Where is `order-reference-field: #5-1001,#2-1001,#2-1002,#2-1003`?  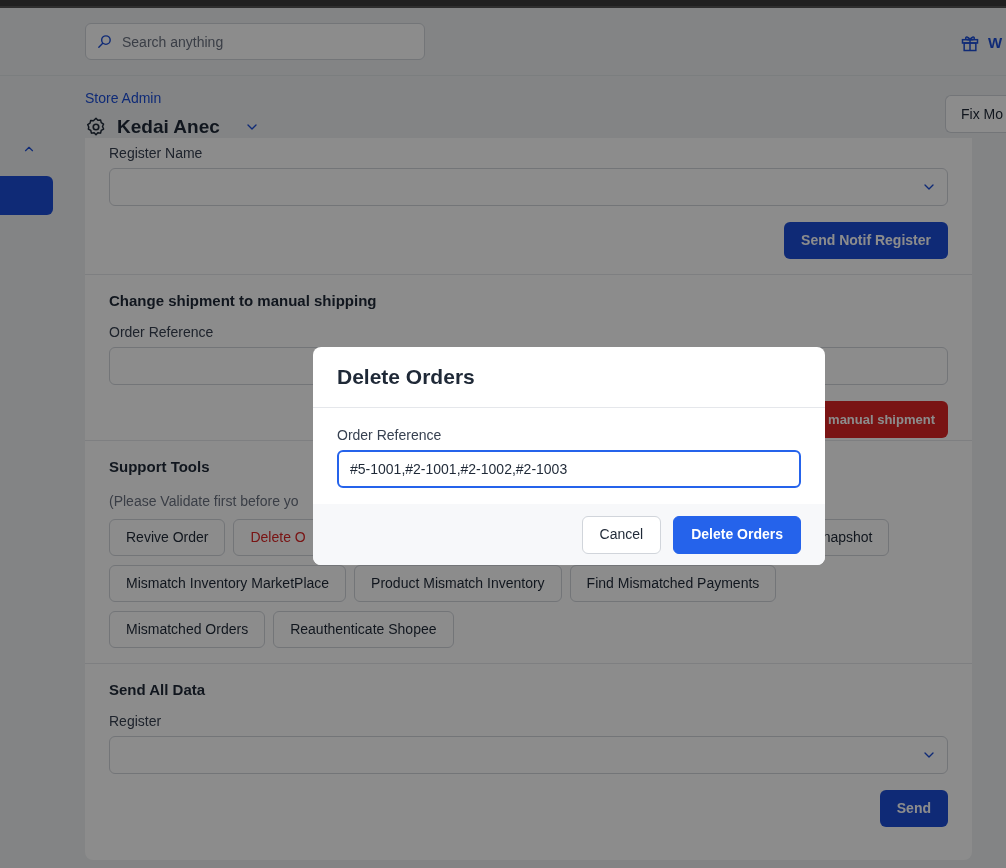
order-reference-field: #5-1001,#2-1001,#2-1002,#2-1003 is located at coordinates (569, 469).